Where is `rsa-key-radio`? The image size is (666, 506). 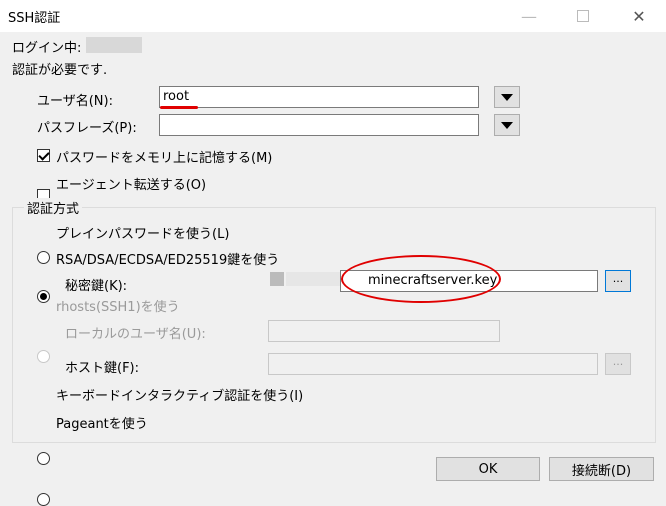 rsa-key-radio is located at coordinates (43, 296).